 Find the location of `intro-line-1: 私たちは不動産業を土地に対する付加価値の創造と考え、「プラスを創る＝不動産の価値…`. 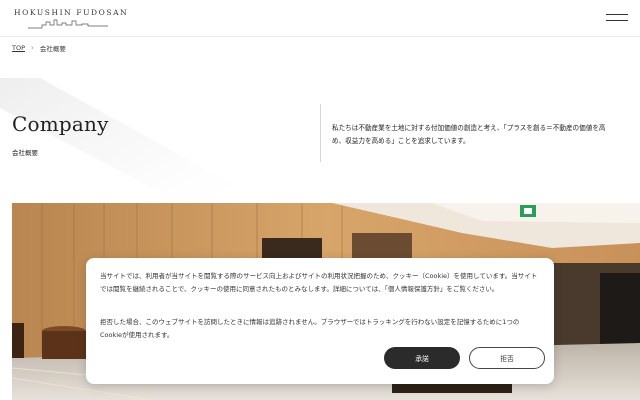

intro-line-1: 私たちは不動産業を土地に対する付加価値の創造と考え、「プラスを創る＝不動産の価値… is located at coordinates (469, 128).